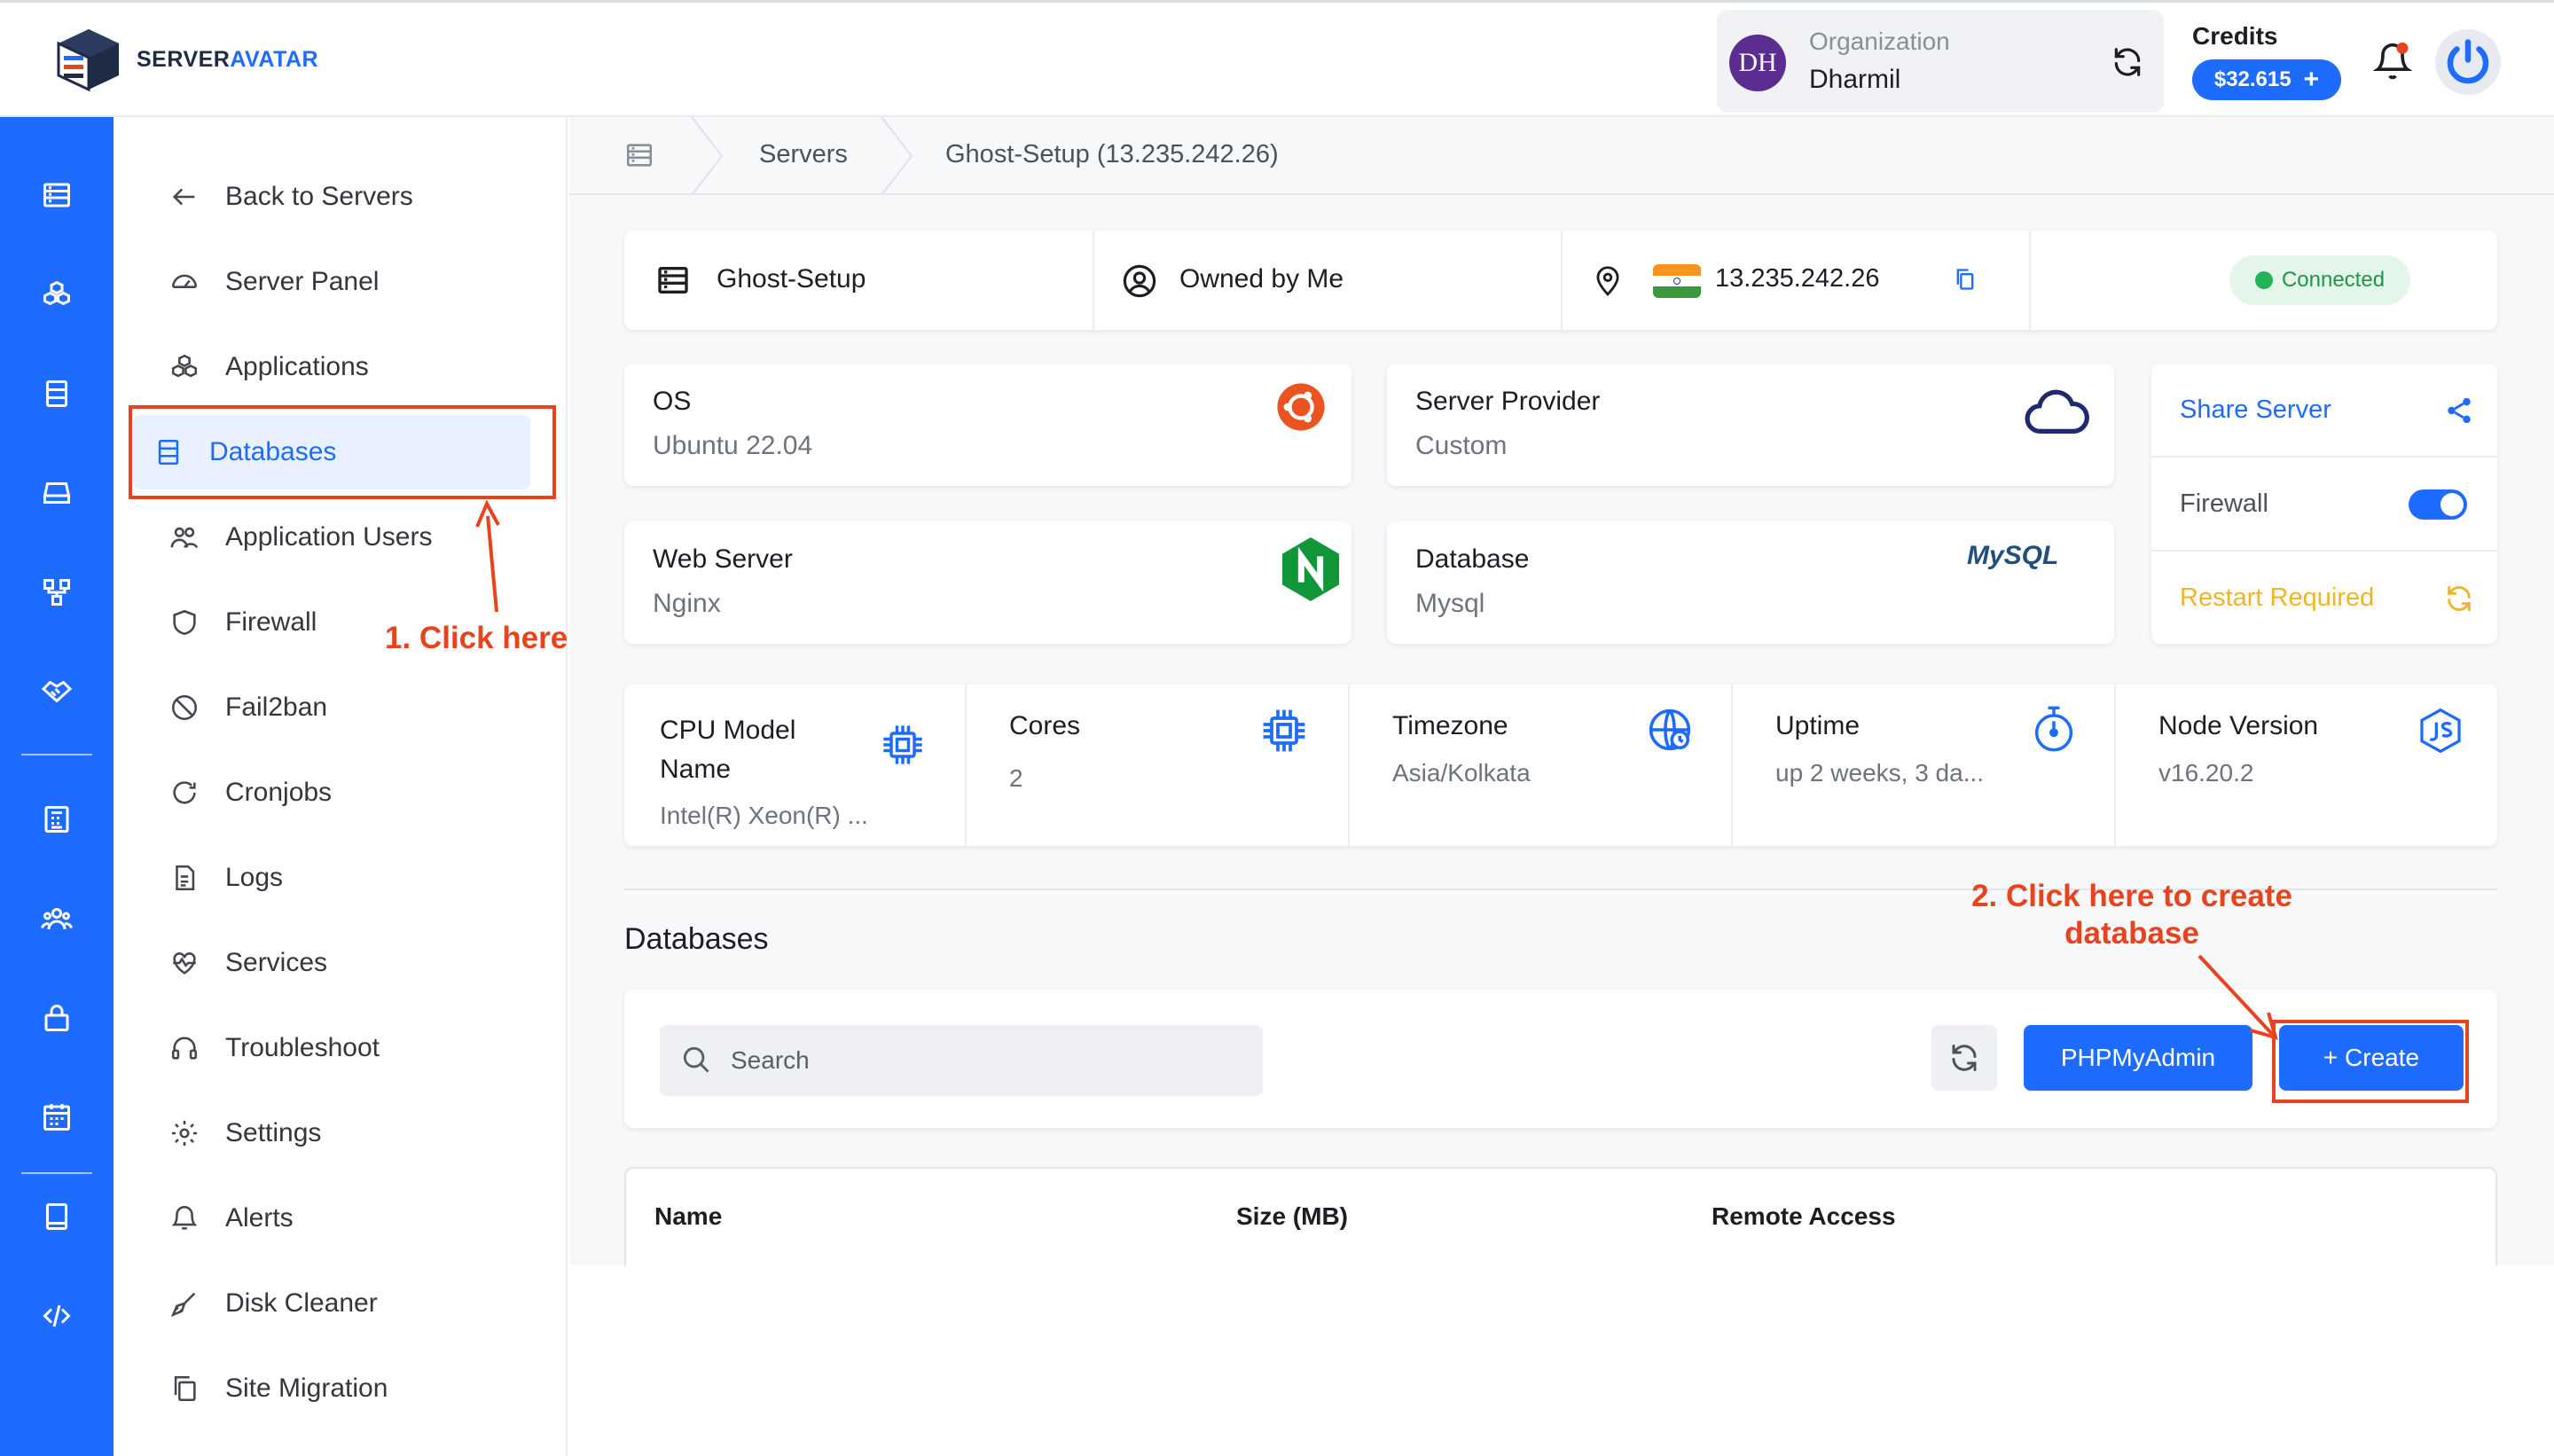 The image size is (2554, 1456). Describe the element at coordinates (2127, 62) in the screenshot. I see `switch-org-icon` at that location.